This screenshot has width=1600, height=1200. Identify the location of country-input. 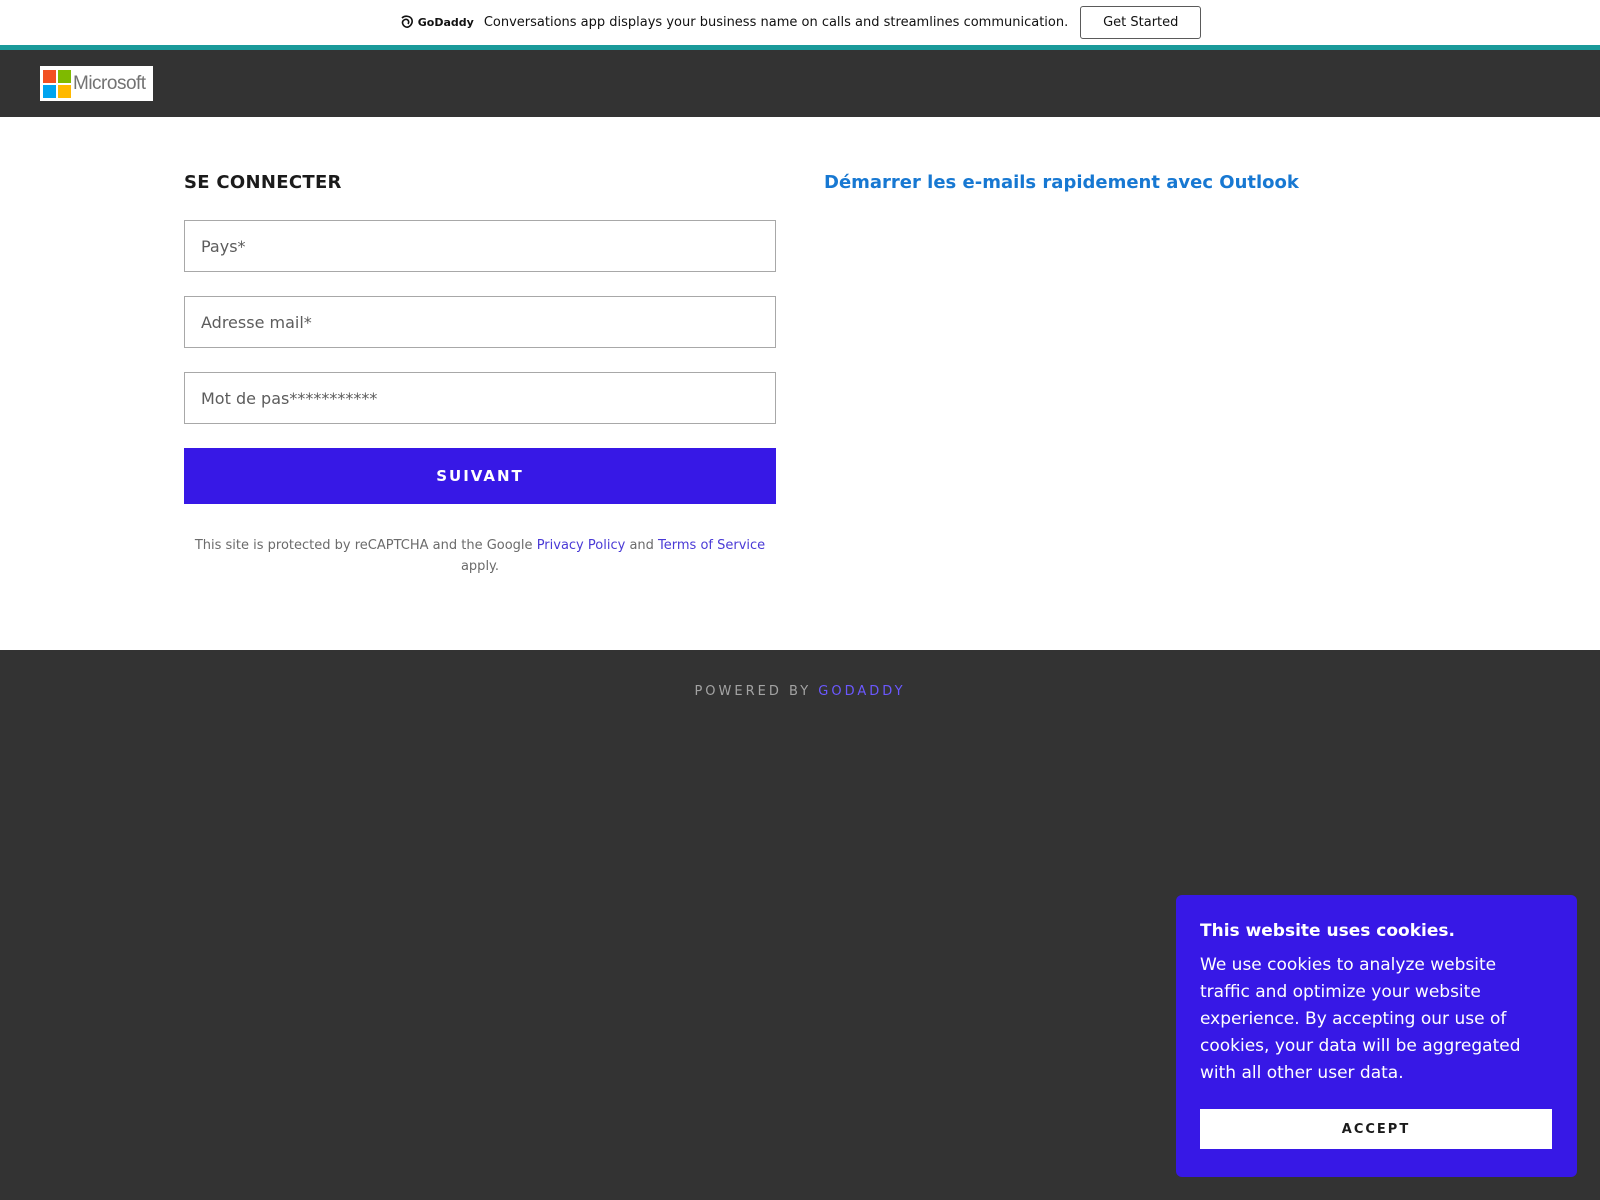
(480, 246).